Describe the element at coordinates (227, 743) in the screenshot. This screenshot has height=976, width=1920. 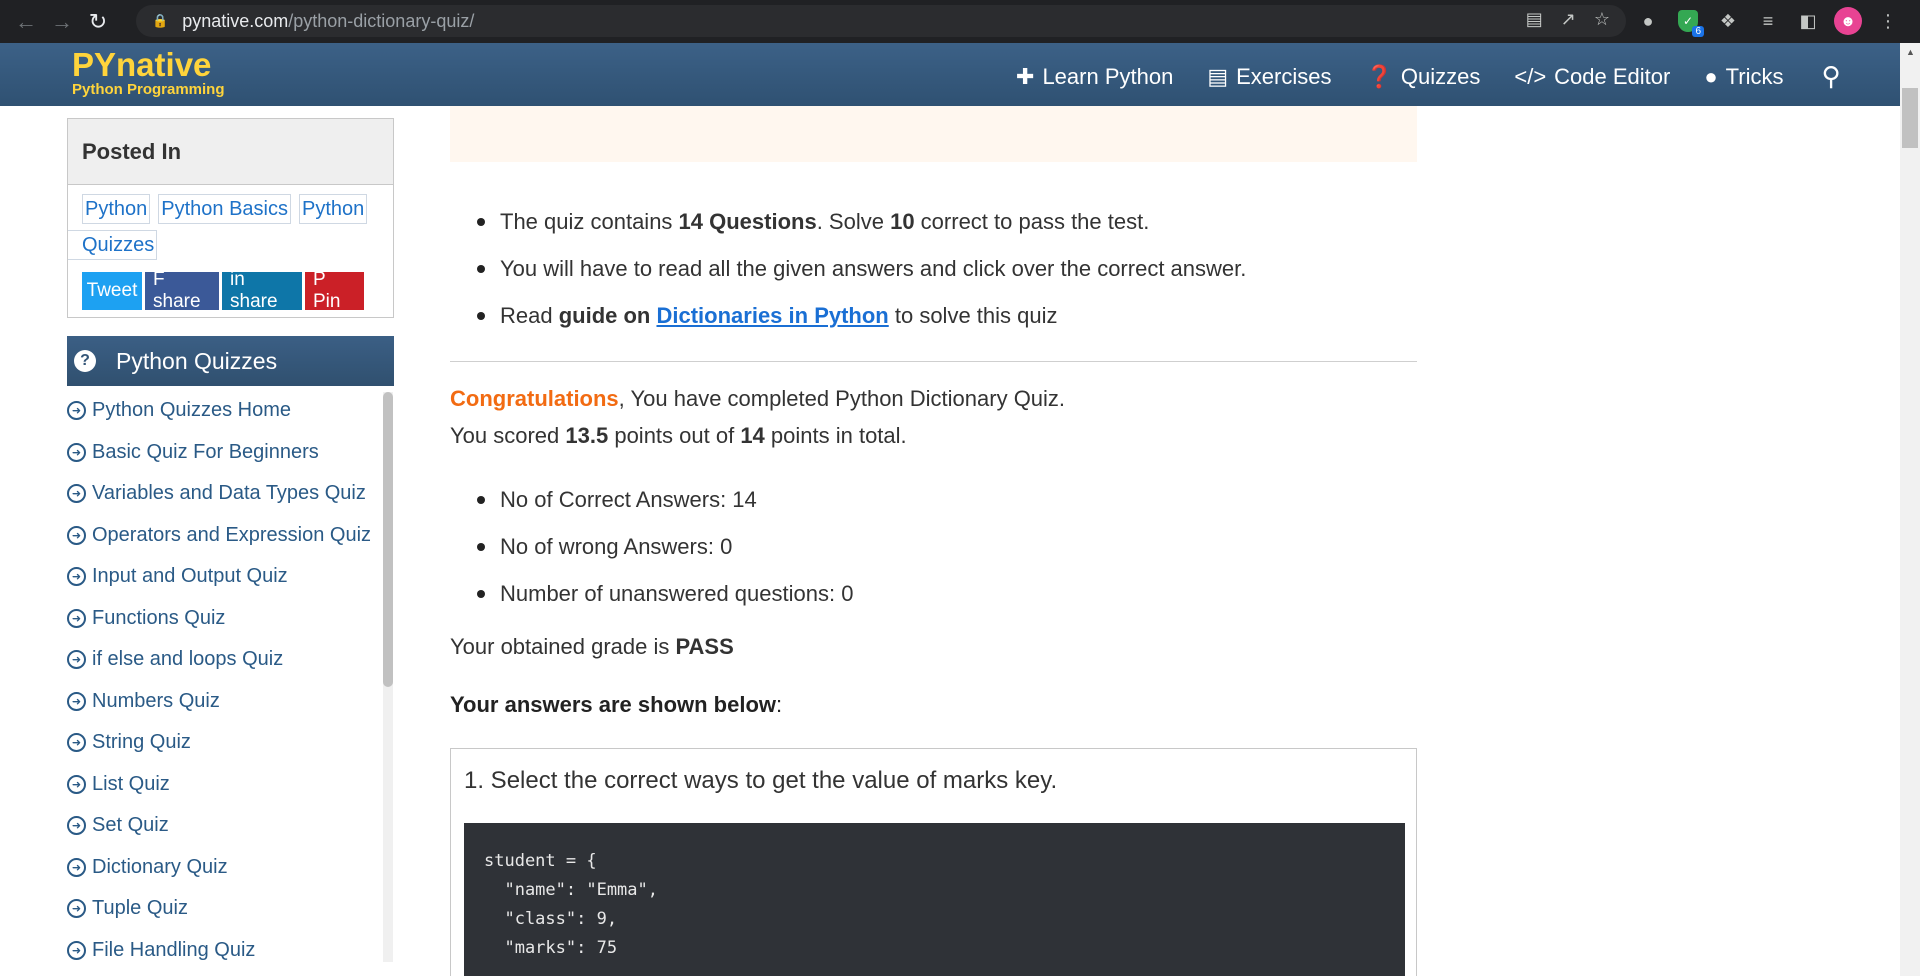
I see `quiz-link: ➜ String Quiz` at that location.